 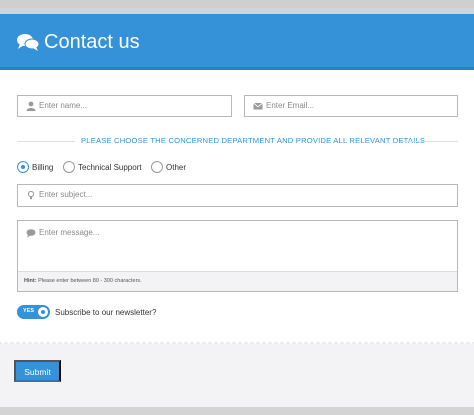 I want to click on submit-button: Submit, so click(x=37, y=371).